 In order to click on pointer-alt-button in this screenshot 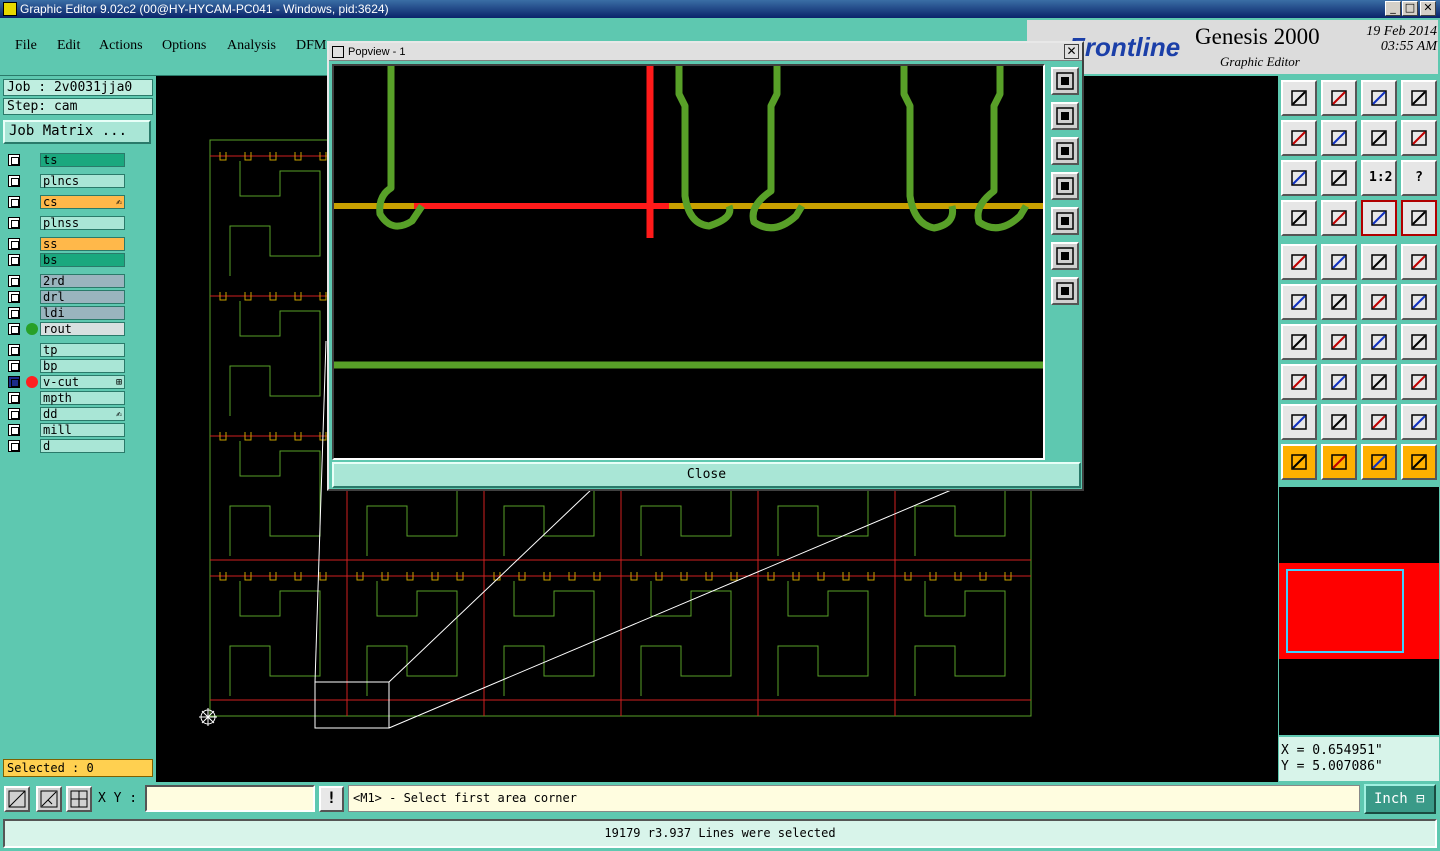, I will do `click(1379, 462)`.